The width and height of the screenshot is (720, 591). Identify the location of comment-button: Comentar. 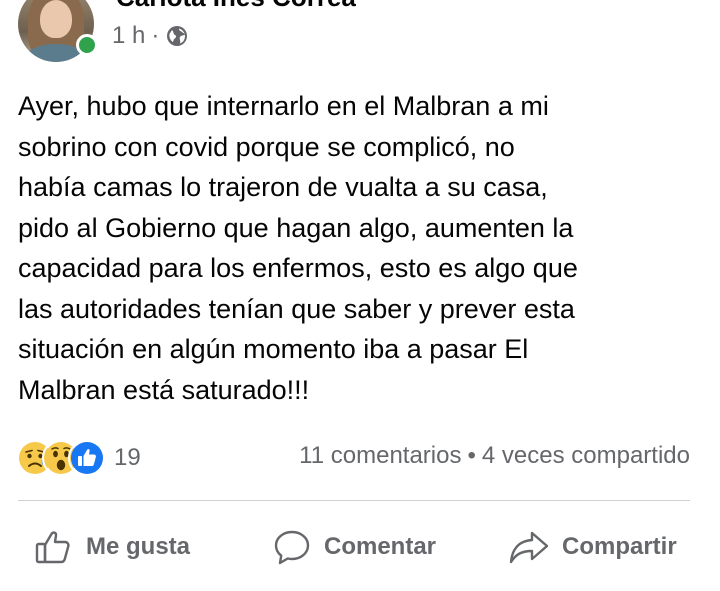
(354, 547).